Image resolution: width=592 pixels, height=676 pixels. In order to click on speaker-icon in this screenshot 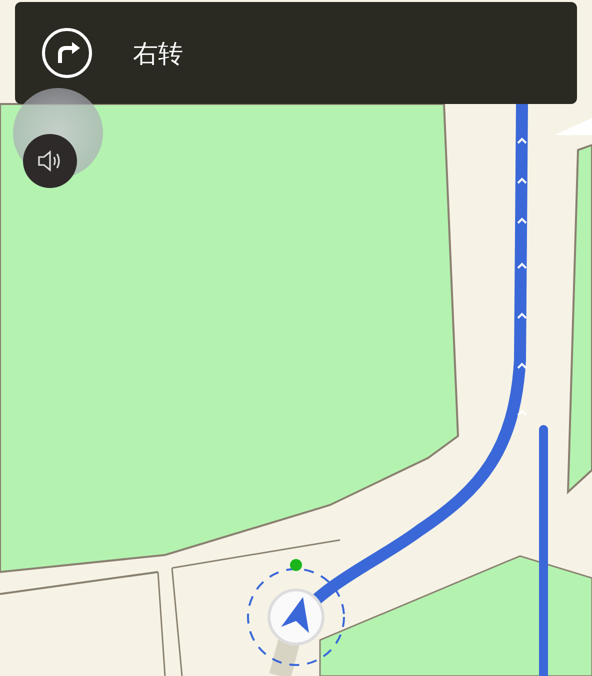, I will do `click(50, 161)`.